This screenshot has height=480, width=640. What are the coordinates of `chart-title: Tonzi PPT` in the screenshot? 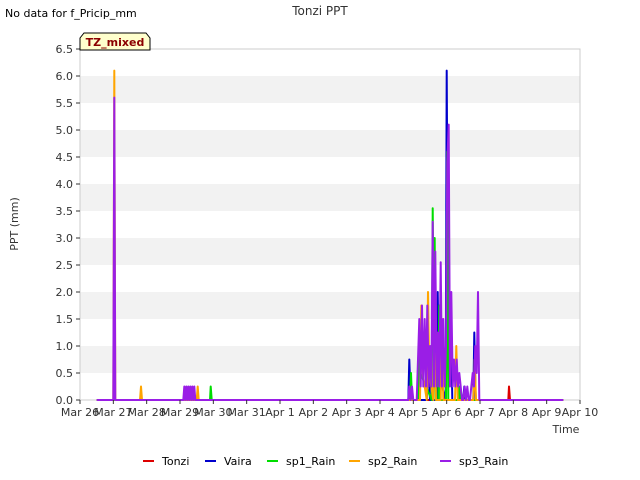 It's located at (319, 11).